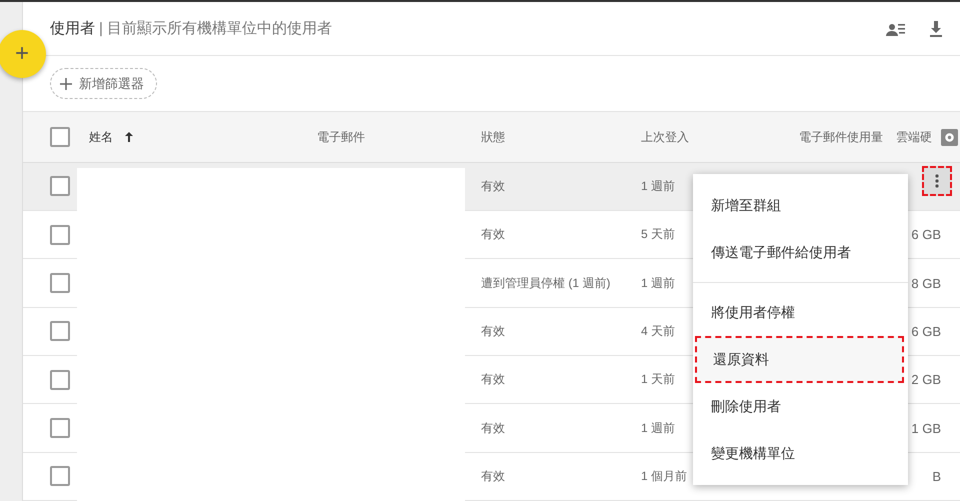 The height and width of the screenshot is (501, 960). What do you see at coordinates (926, 380) in the screenshot?
I see `drive-usage-text: 2 GB` at bounding box center [926, 380].